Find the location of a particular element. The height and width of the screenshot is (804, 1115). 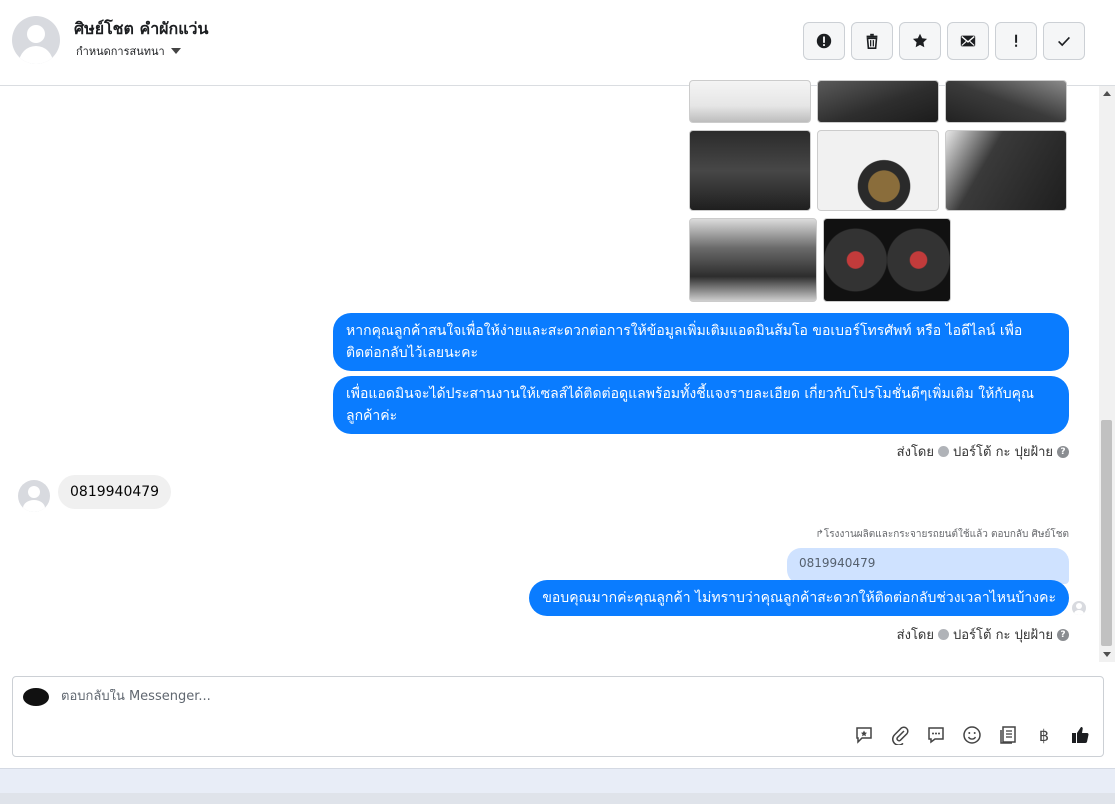

photo-engine-bay is located at coordinates (753, 260).